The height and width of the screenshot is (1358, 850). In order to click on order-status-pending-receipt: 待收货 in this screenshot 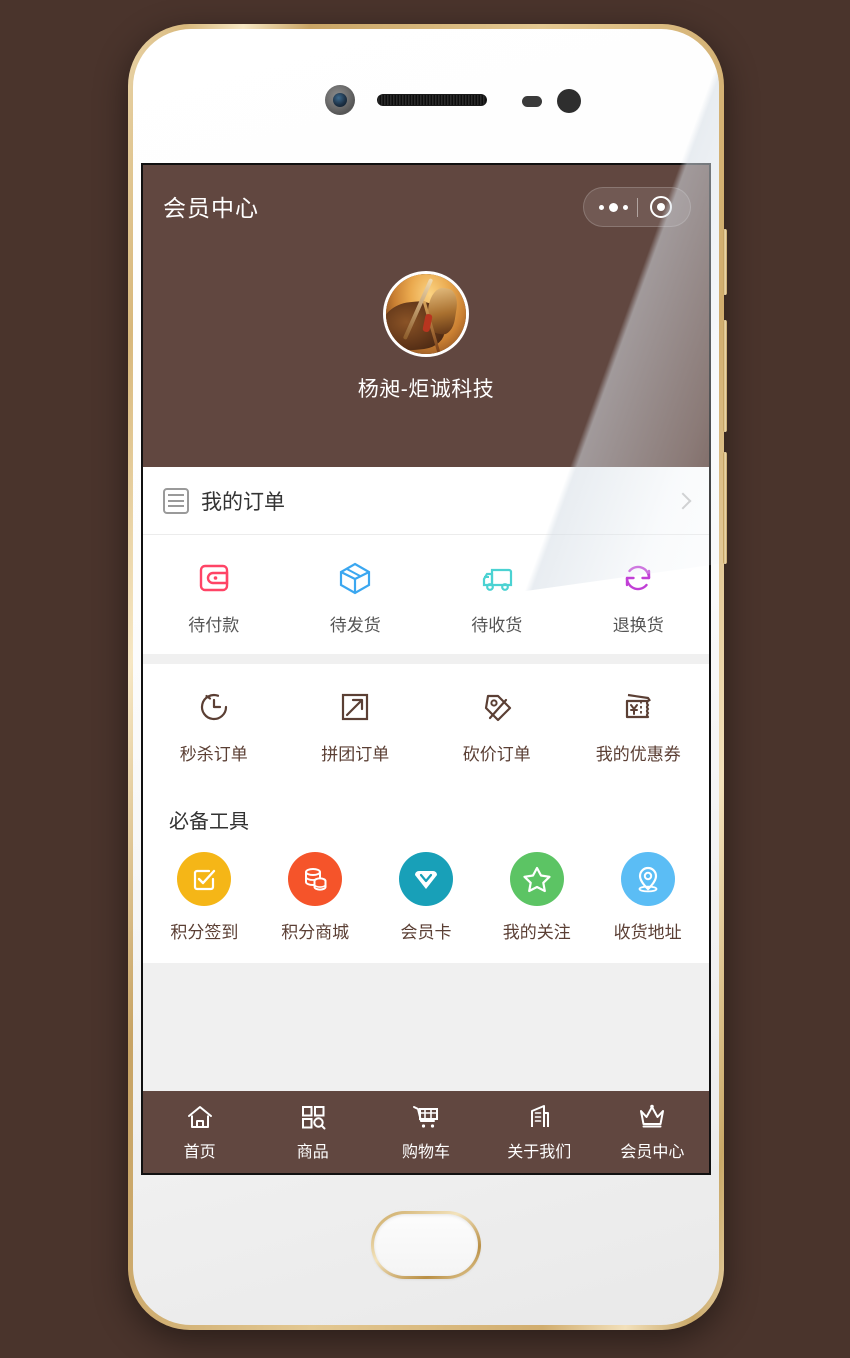, I will do `click(497, 596)`.